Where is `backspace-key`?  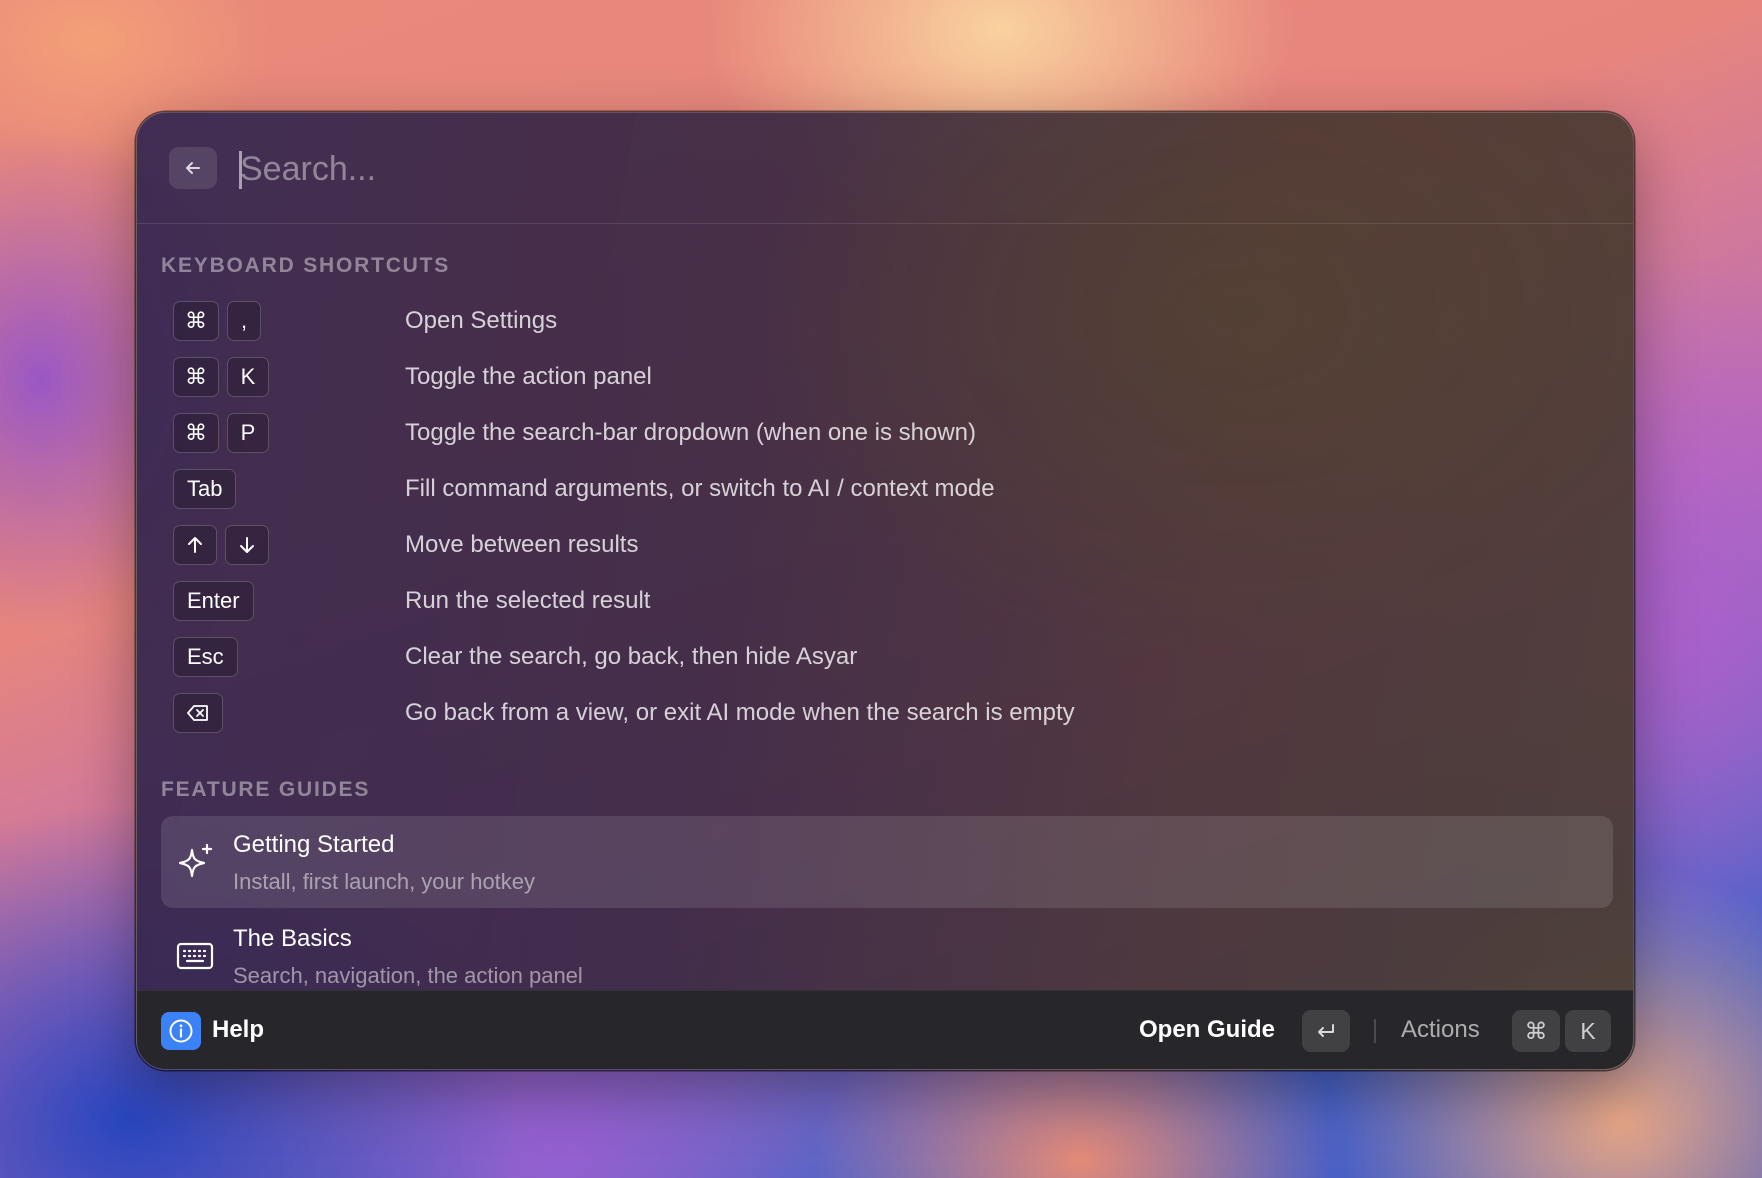 backspace-key is located at coordinates (198, 713).